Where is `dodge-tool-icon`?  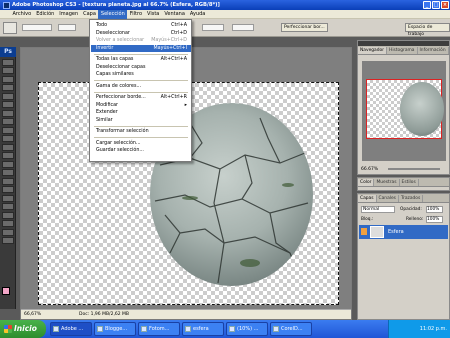
dodge-tool-icon is located at coordinates (8, 172).